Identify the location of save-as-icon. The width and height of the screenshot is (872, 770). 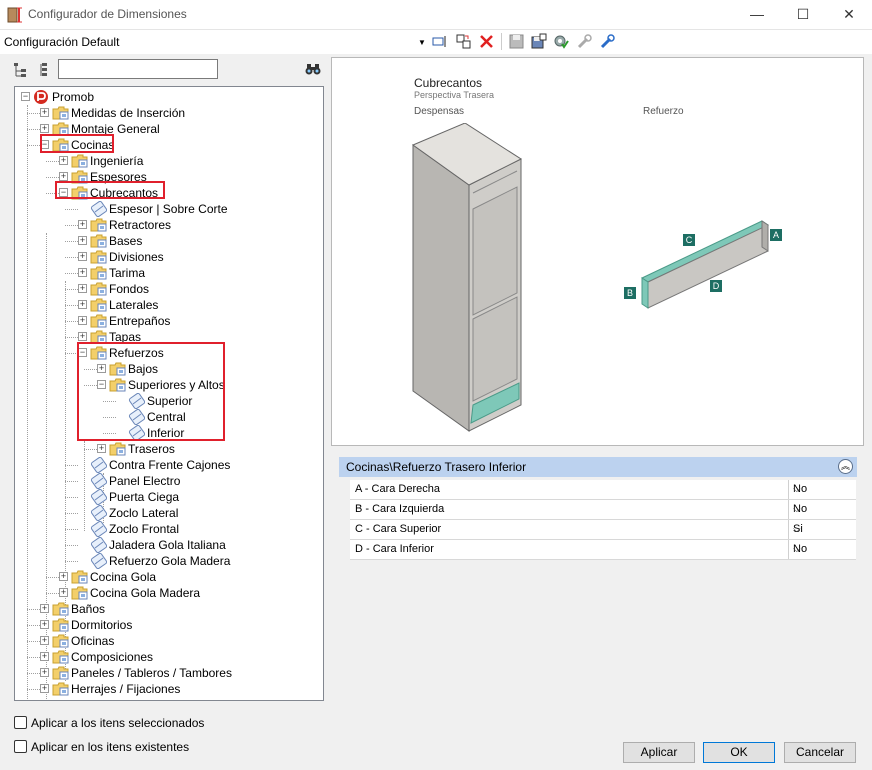
(538, 41).